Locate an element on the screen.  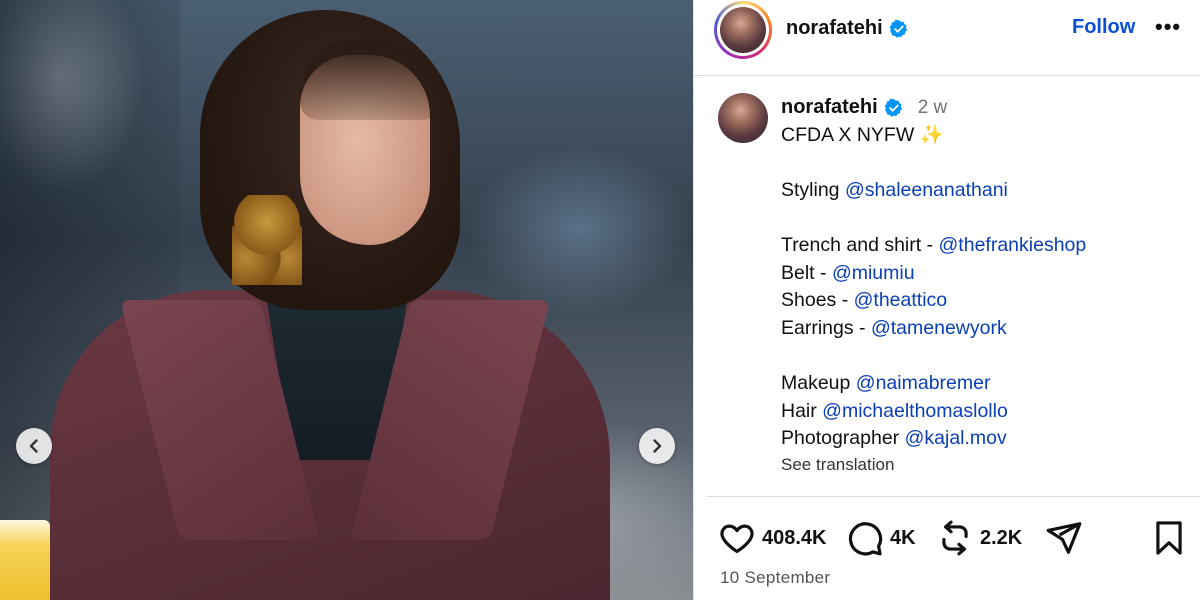
team-label: Photographer is located at coordinates (843, 438).